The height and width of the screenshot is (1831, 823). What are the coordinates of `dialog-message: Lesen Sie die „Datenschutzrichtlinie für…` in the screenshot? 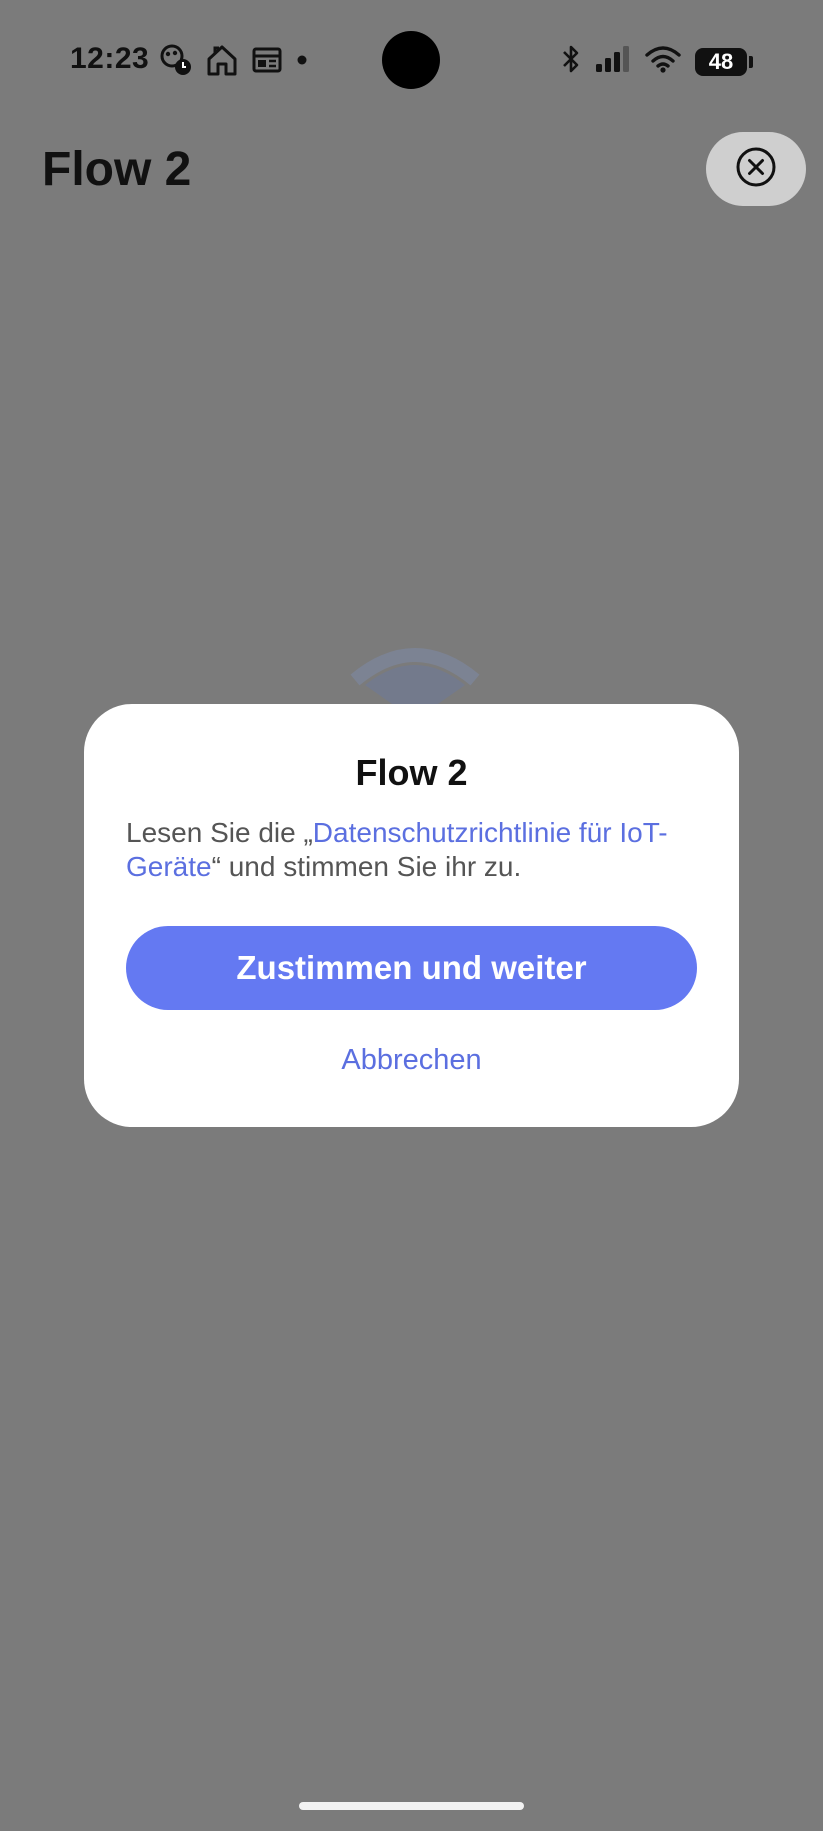 It's located at (413, 850).